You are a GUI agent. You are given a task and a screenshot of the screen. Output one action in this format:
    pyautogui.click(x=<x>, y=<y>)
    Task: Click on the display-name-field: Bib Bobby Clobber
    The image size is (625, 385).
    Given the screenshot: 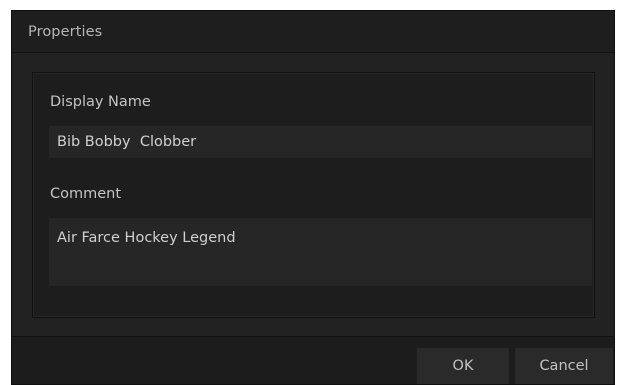 What is the action you would take?
    pyautogui.click(x=320, y=142)
    